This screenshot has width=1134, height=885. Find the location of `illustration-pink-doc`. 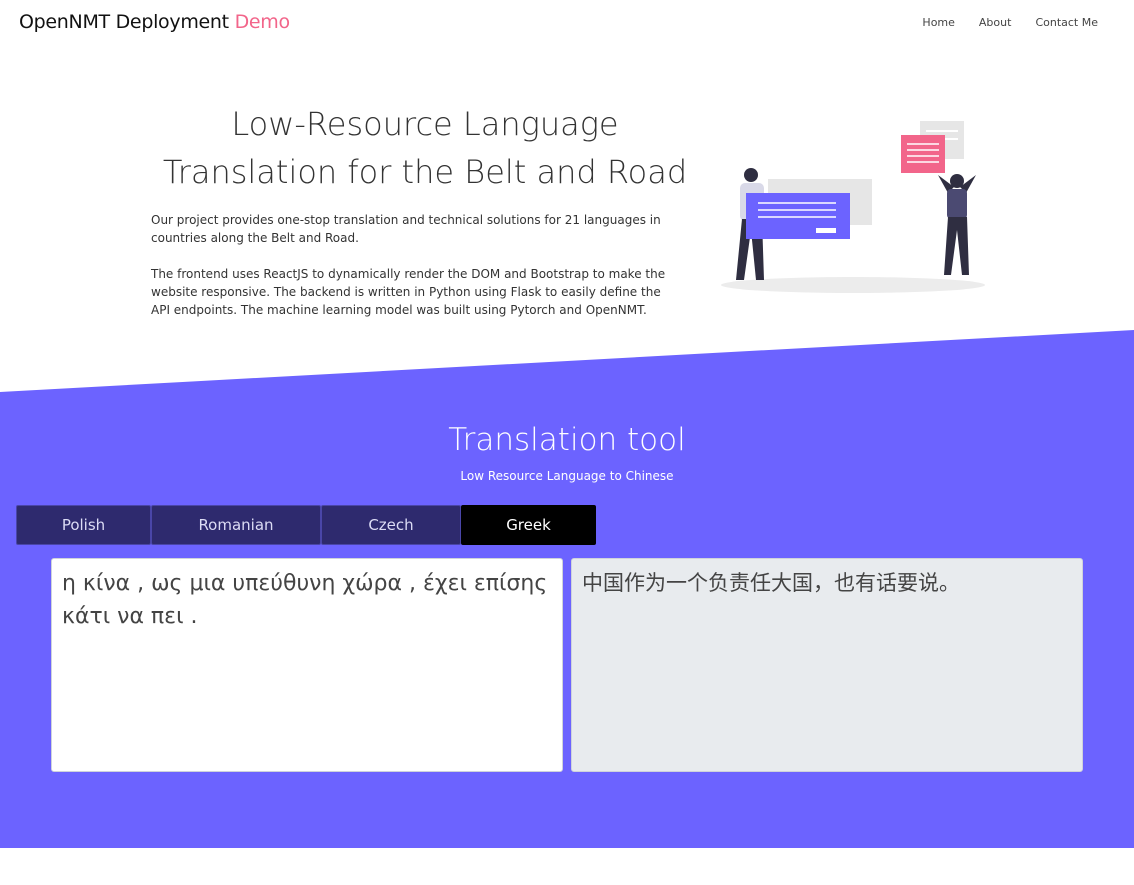

illustration-pink-doc is located at coordinates (923, 154).